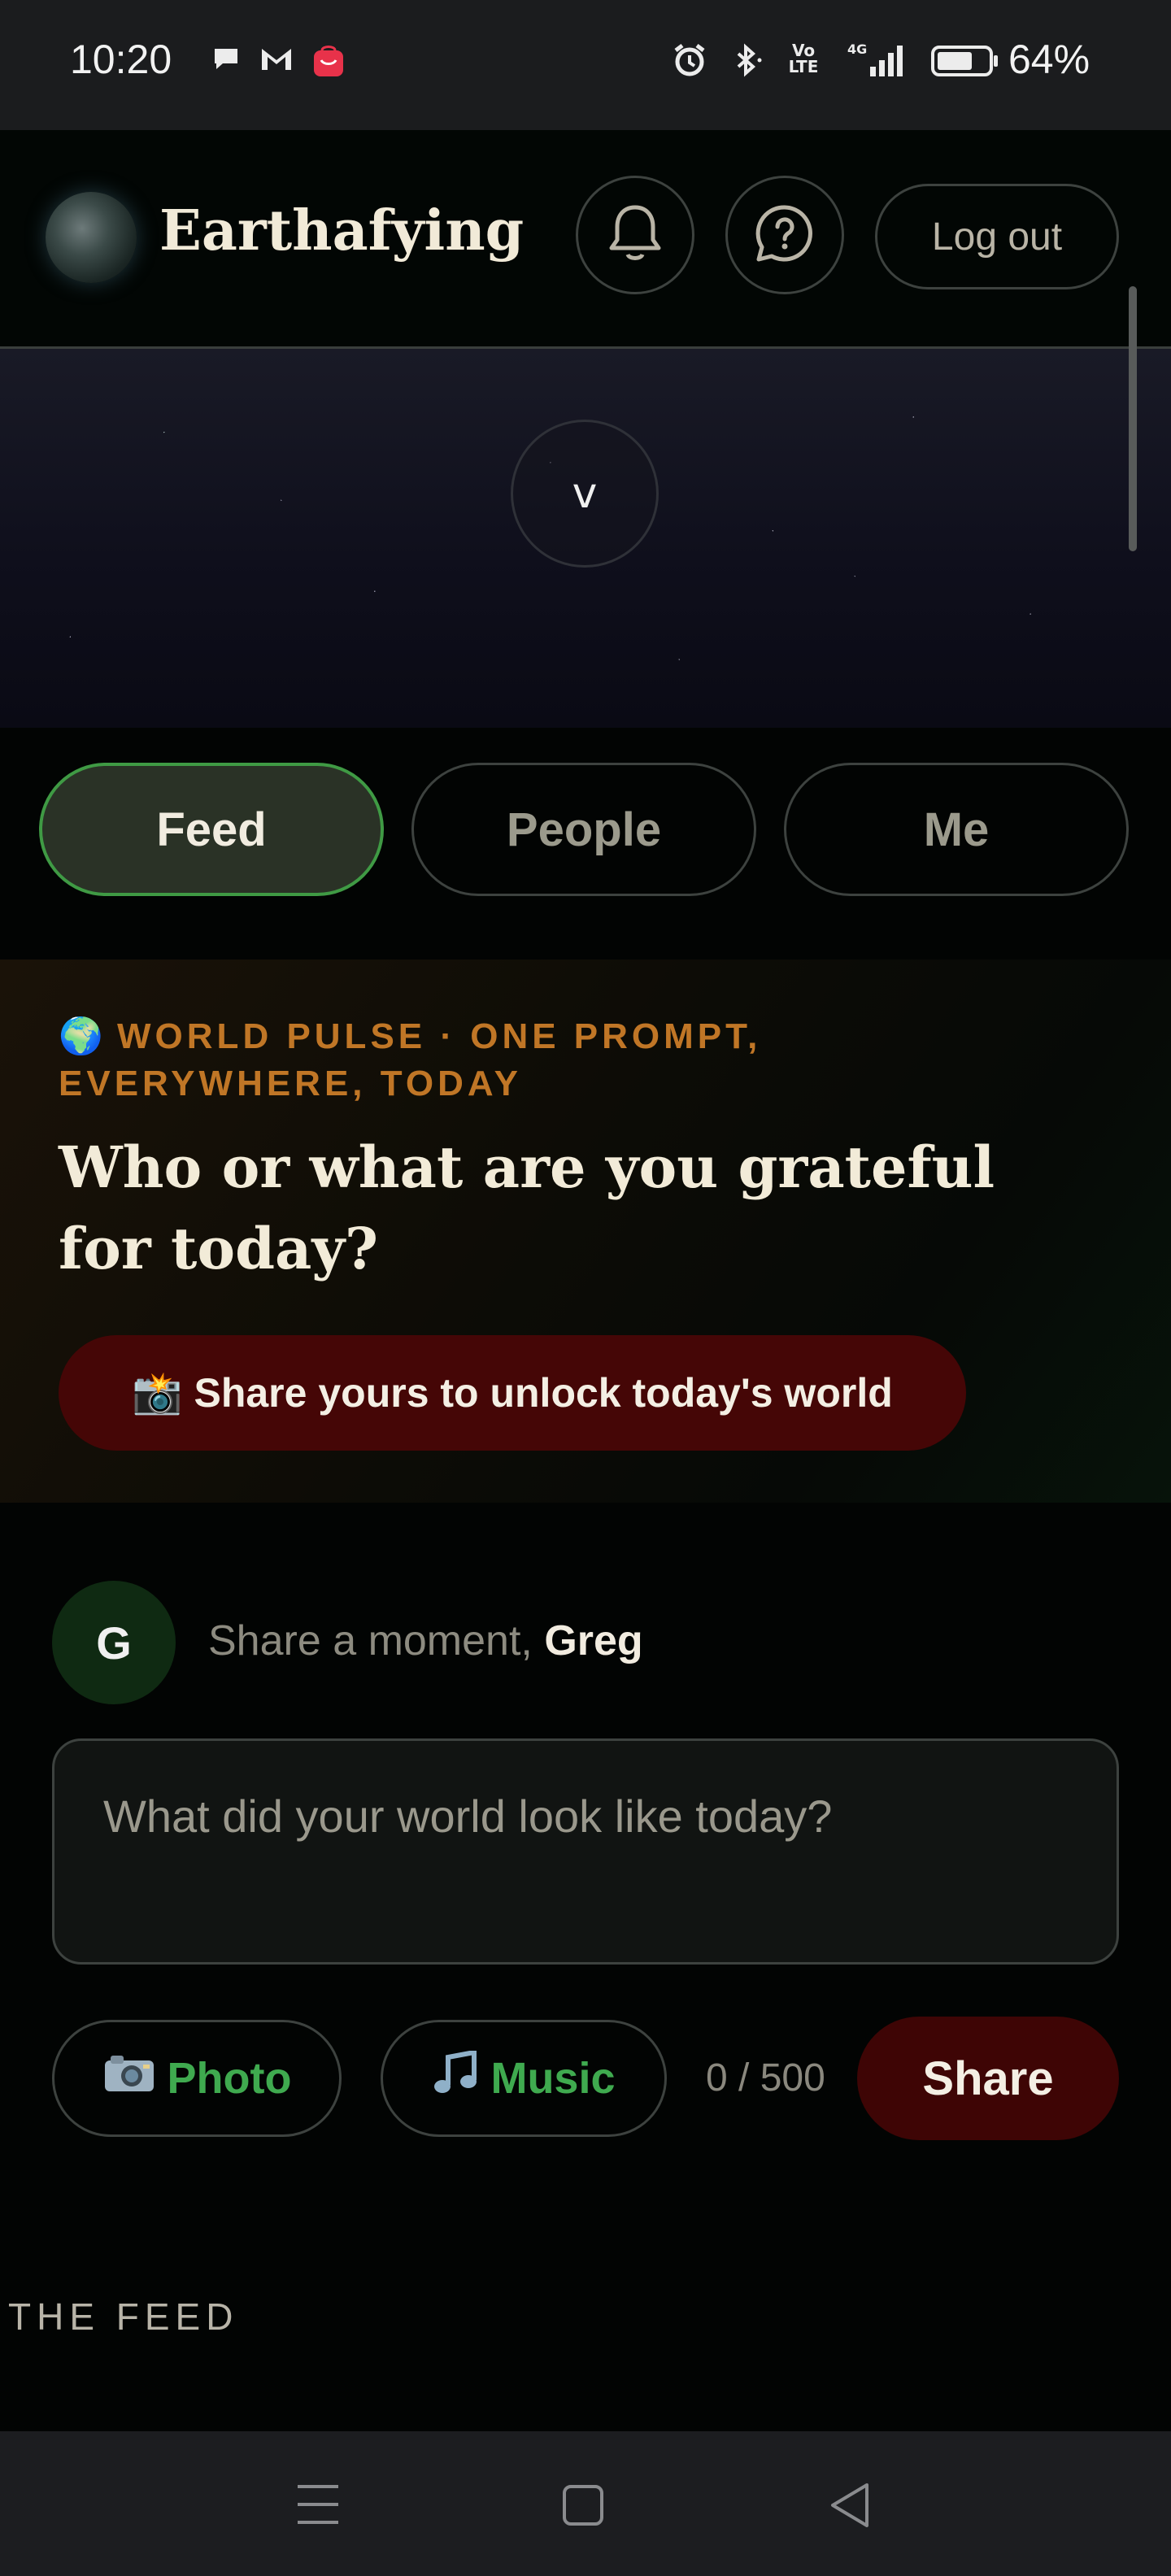  What do you see at coordinates (879, 60) in the screenshot?
I see `signal-4g-icon: 4G` at bounding box center [879, 60].